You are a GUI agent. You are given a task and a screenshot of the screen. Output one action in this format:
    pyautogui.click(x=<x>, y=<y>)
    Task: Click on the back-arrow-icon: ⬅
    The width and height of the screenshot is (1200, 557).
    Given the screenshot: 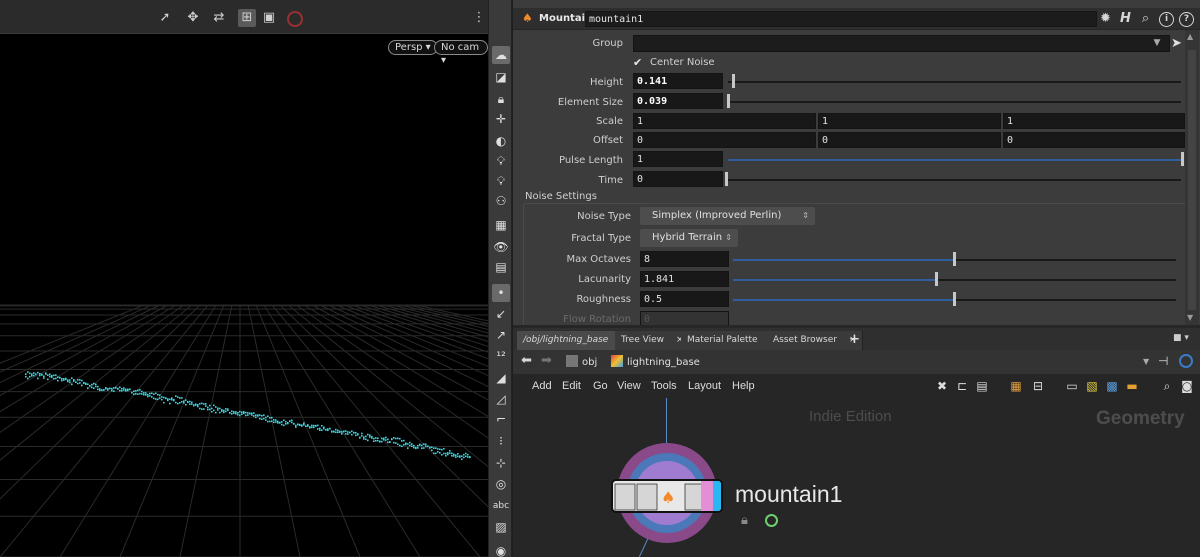 What is the action you would take?
    pyautogui.click(x=526, y=360)
    